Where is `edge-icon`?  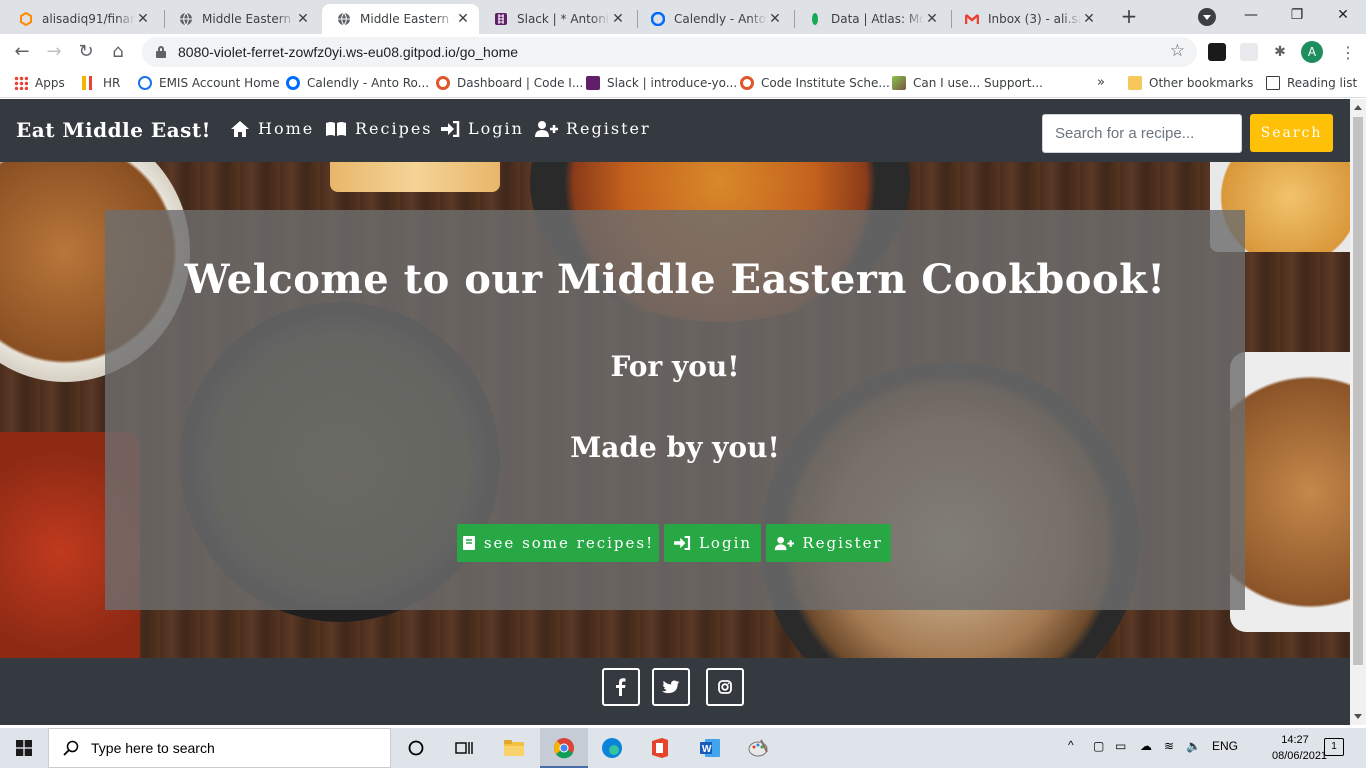 edge-icon is located at coordinates (612, 748).